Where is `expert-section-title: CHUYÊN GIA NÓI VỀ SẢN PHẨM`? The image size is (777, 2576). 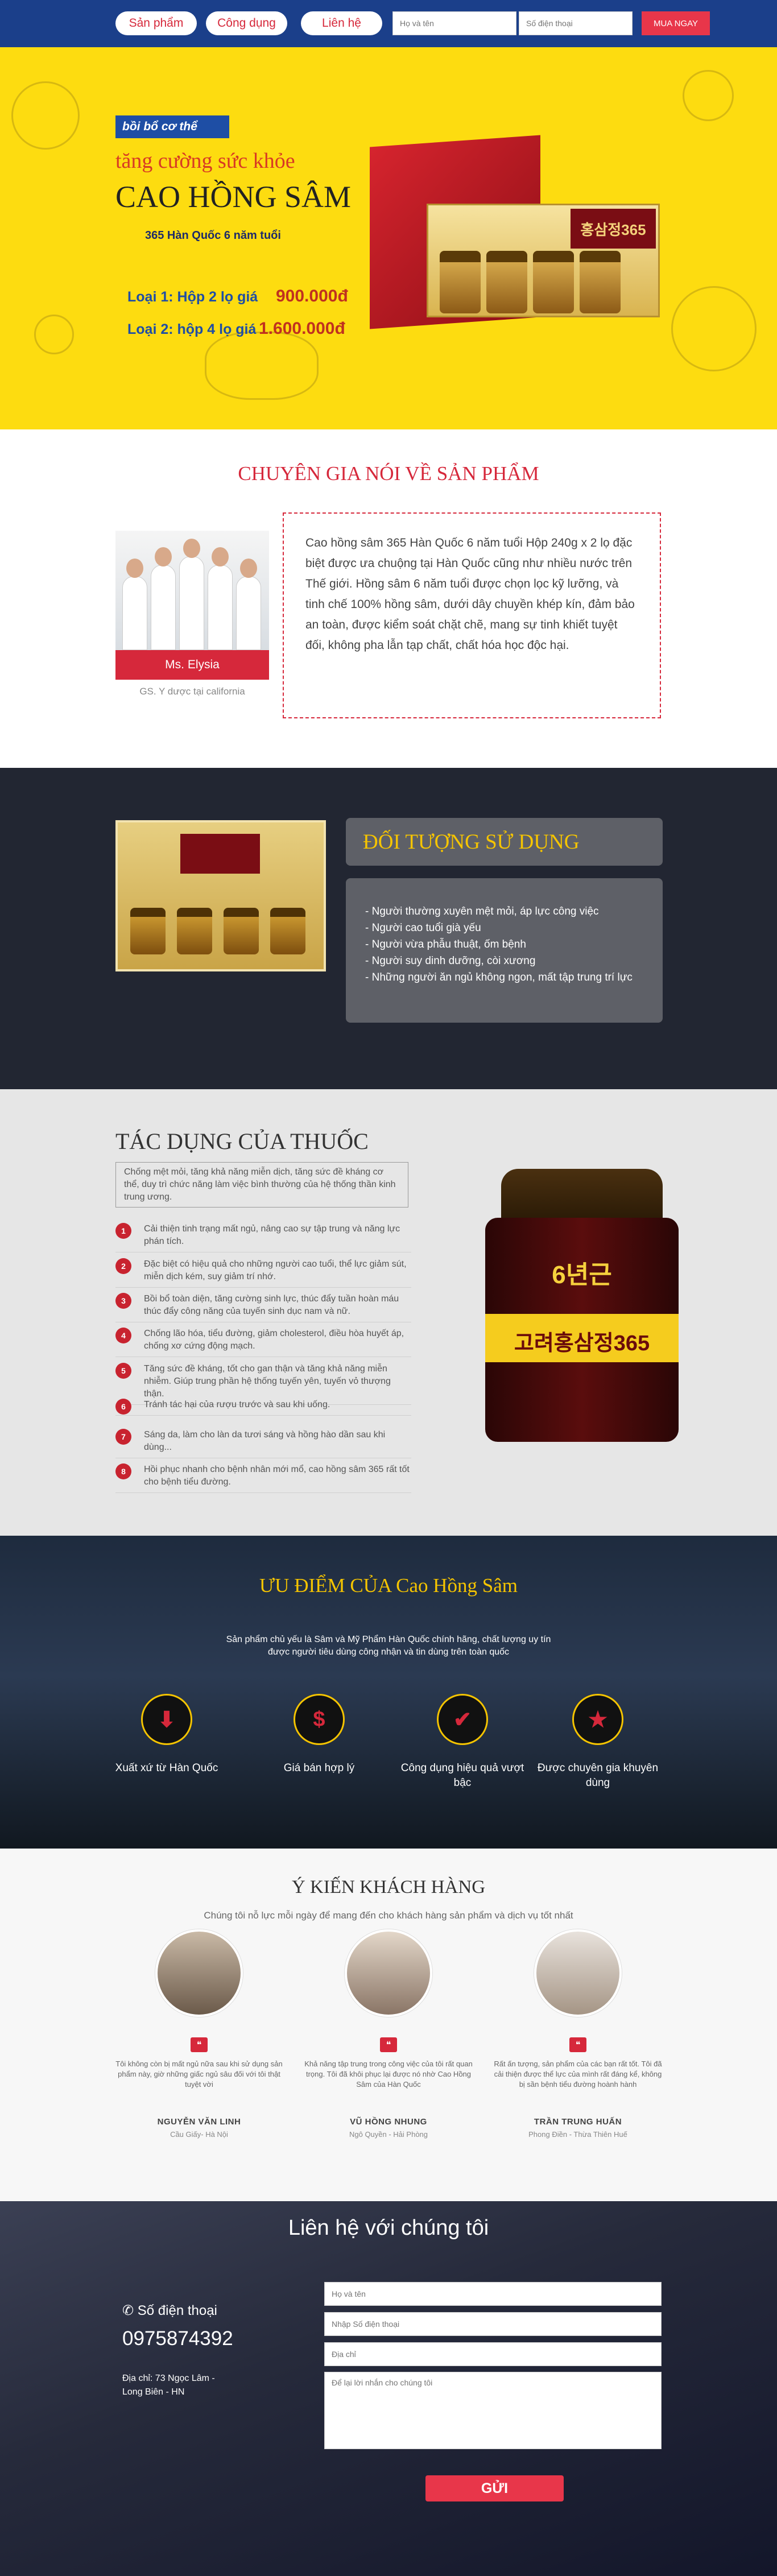
expert-section-title: CHUYÊN GIA NÓI VỀ SẢN PHẨM is located at coordinates (388, 474).